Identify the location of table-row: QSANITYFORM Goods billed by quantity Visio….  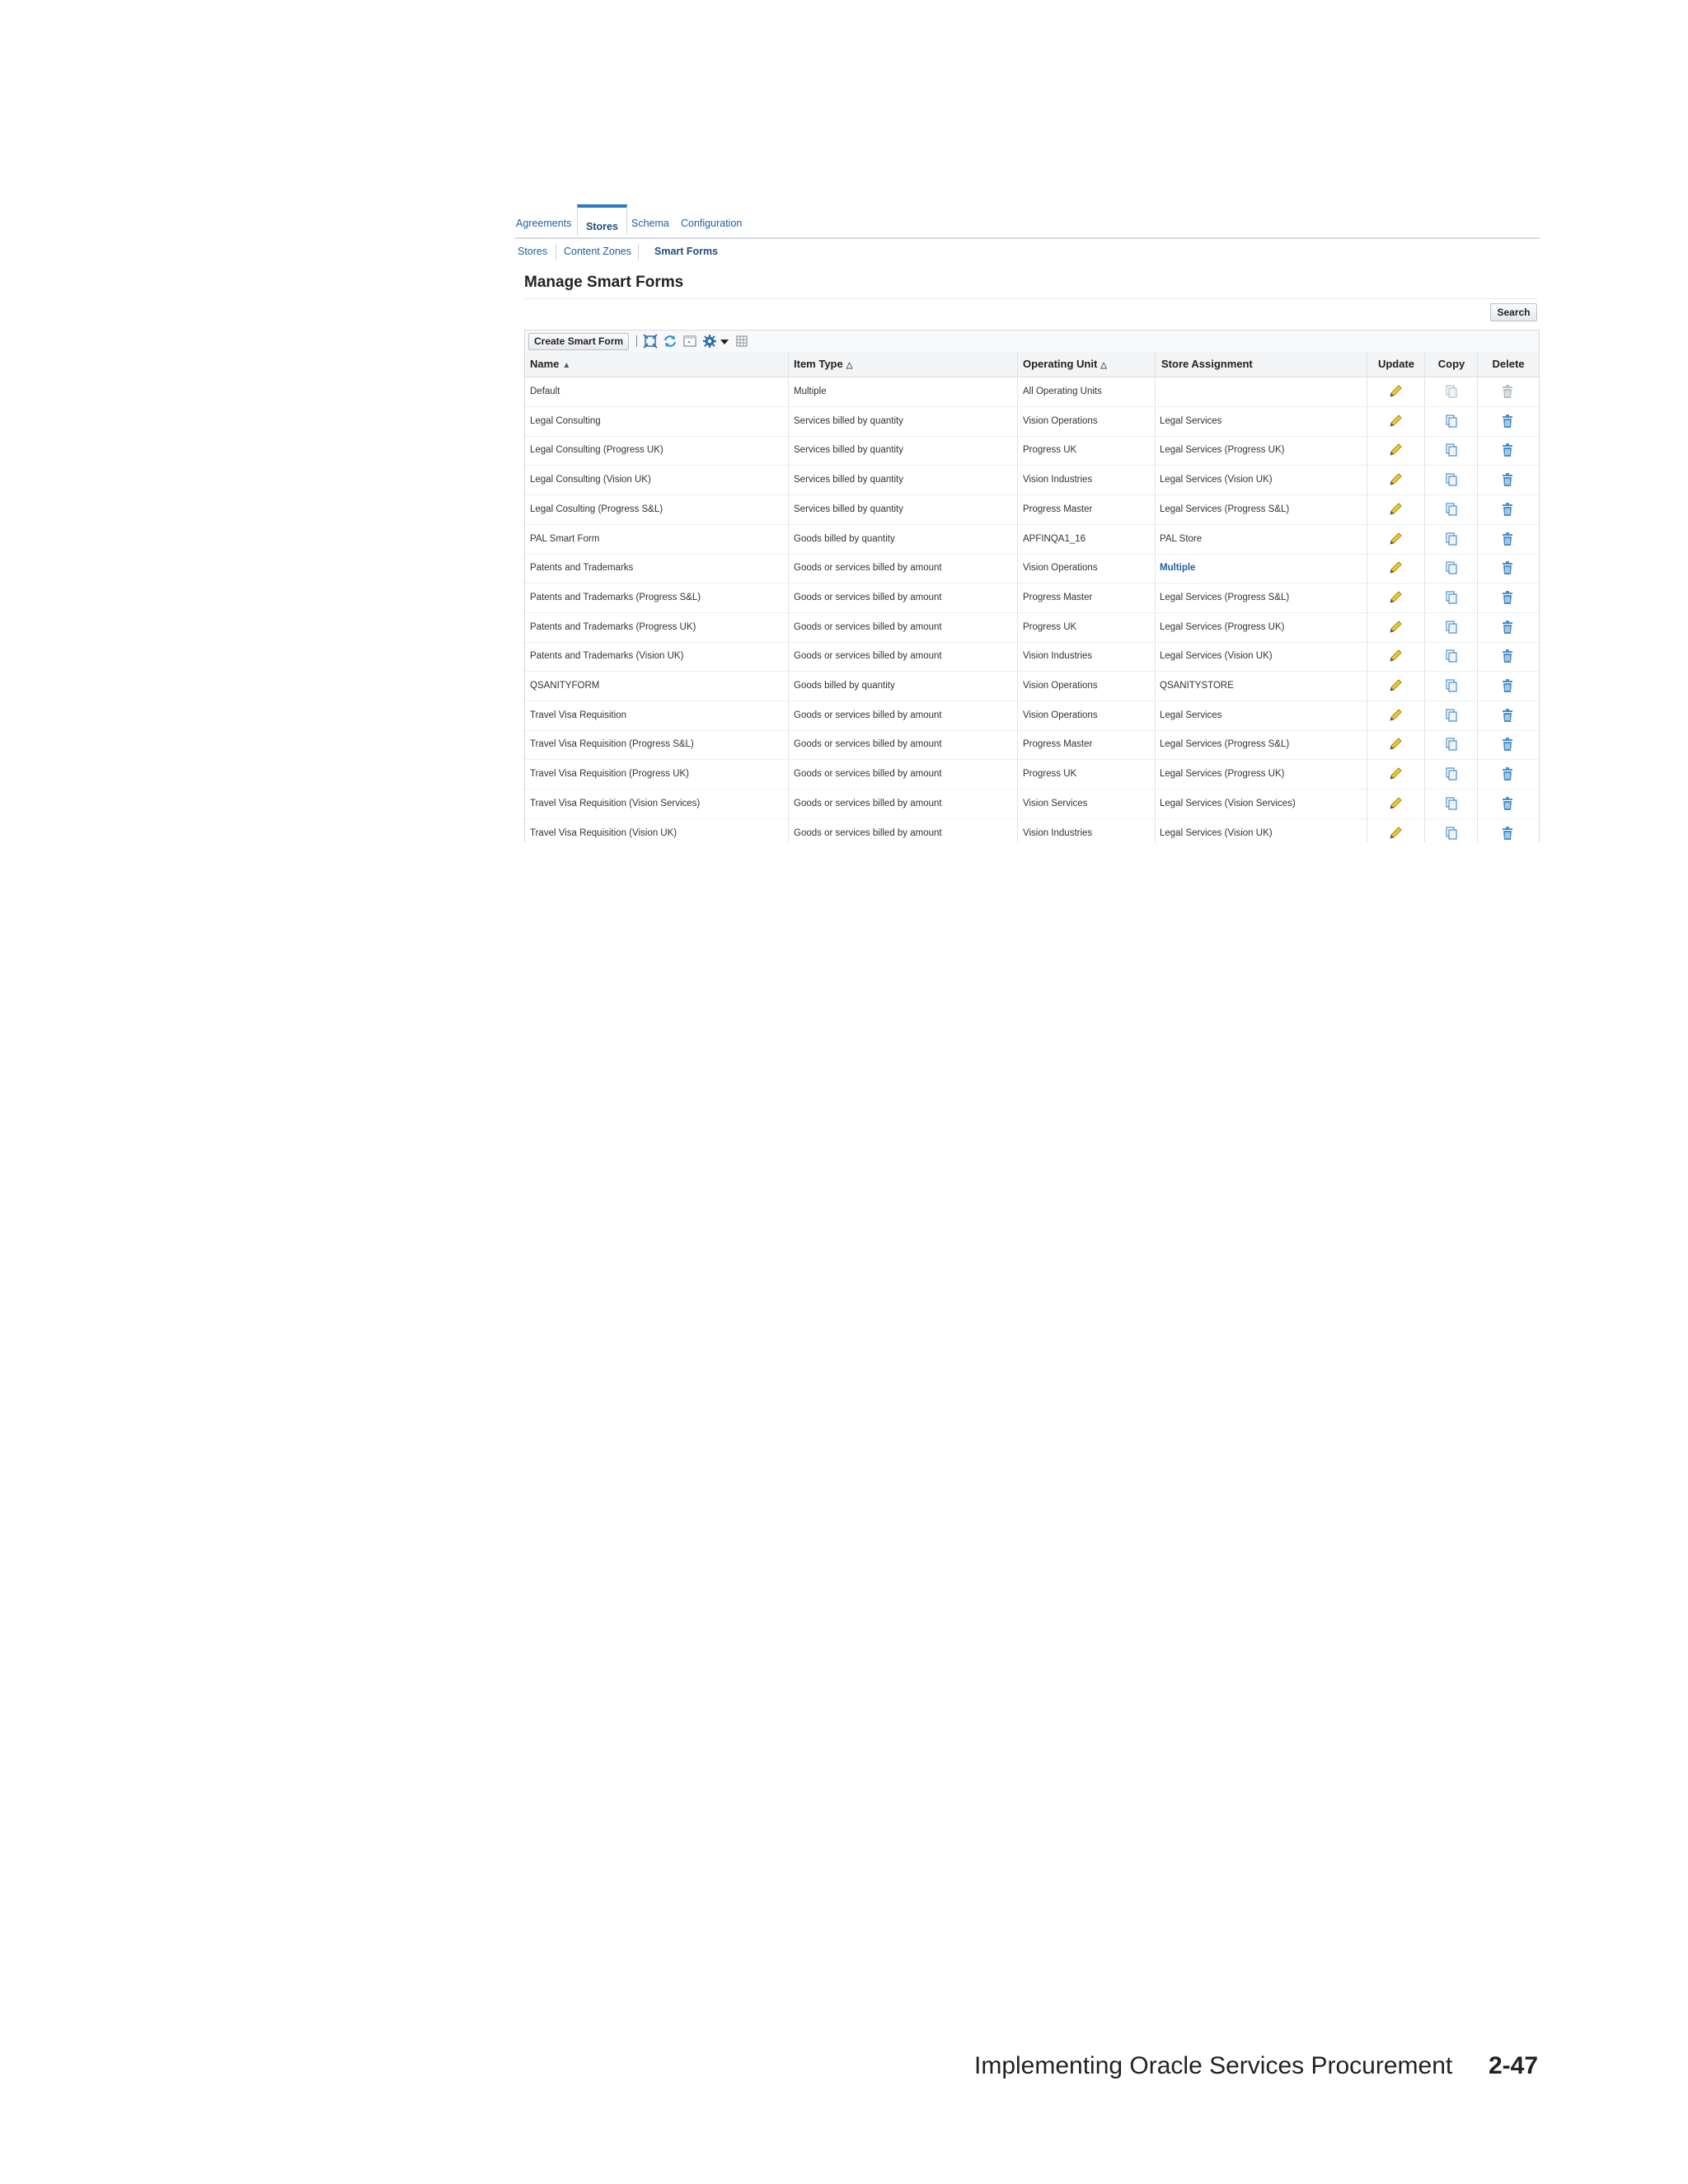
(1032, 686).